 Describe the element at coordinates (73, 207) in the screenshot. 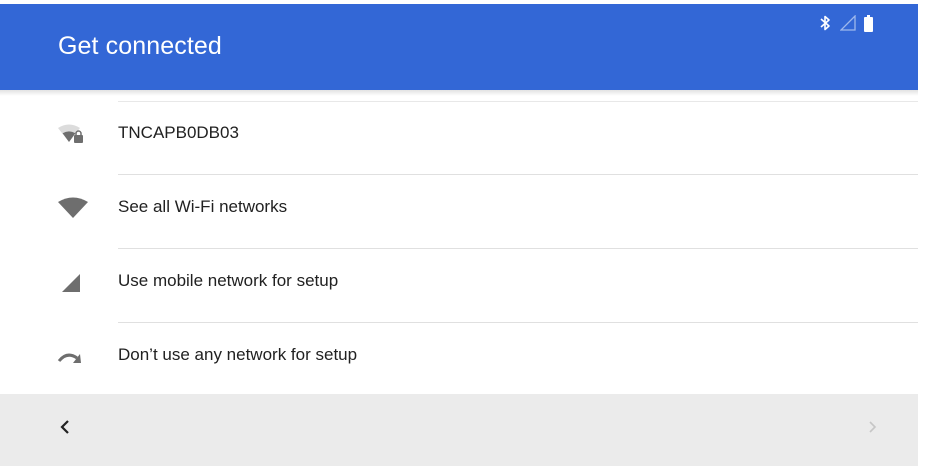

I see `wifi-icon` at that location.